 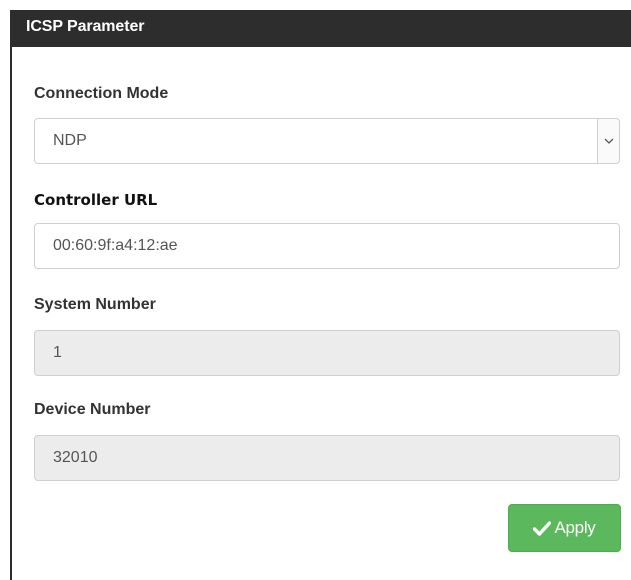 I want to click on panel-header: ICSP Parameter, so click(x=320, y=28).